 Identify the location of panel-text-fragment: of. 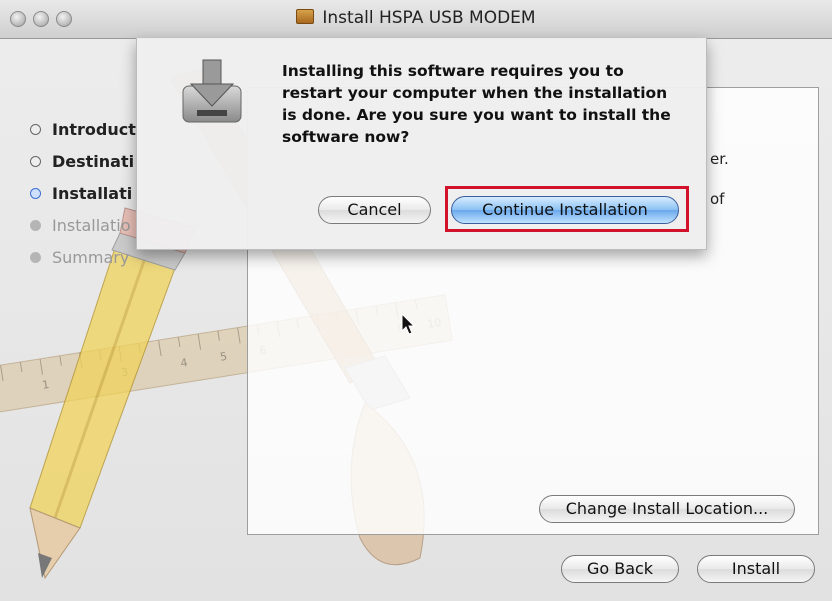
(717, 199).